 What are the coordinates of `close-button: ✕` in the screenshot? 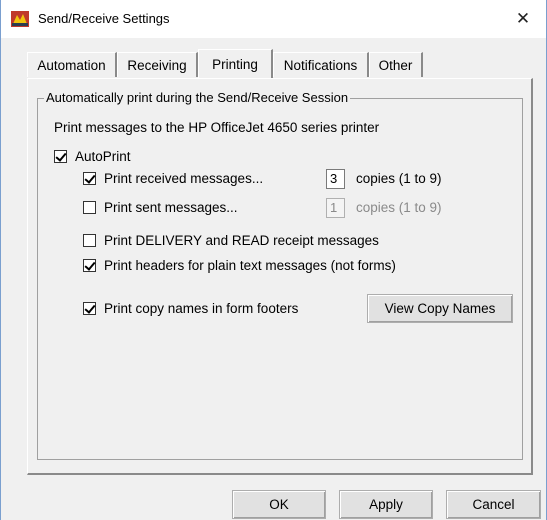 It's located at (523, 19).